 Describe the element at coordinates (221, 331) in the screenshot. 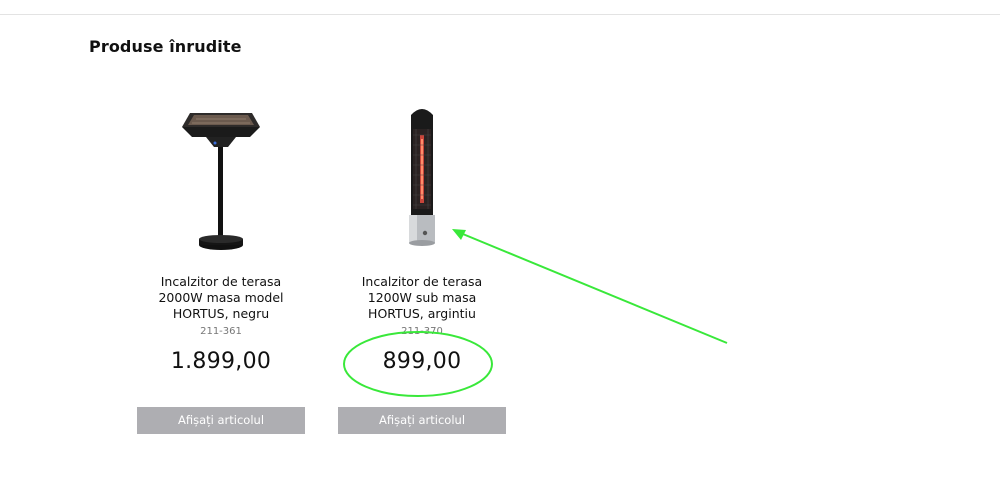

I see `product-sku: 211-361` at that location.